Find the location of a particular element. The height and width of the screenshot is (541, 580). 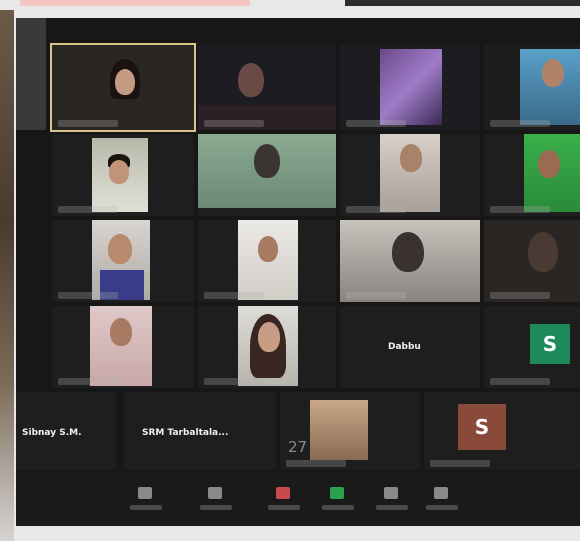

video-button is located at coordinates (338, 501).